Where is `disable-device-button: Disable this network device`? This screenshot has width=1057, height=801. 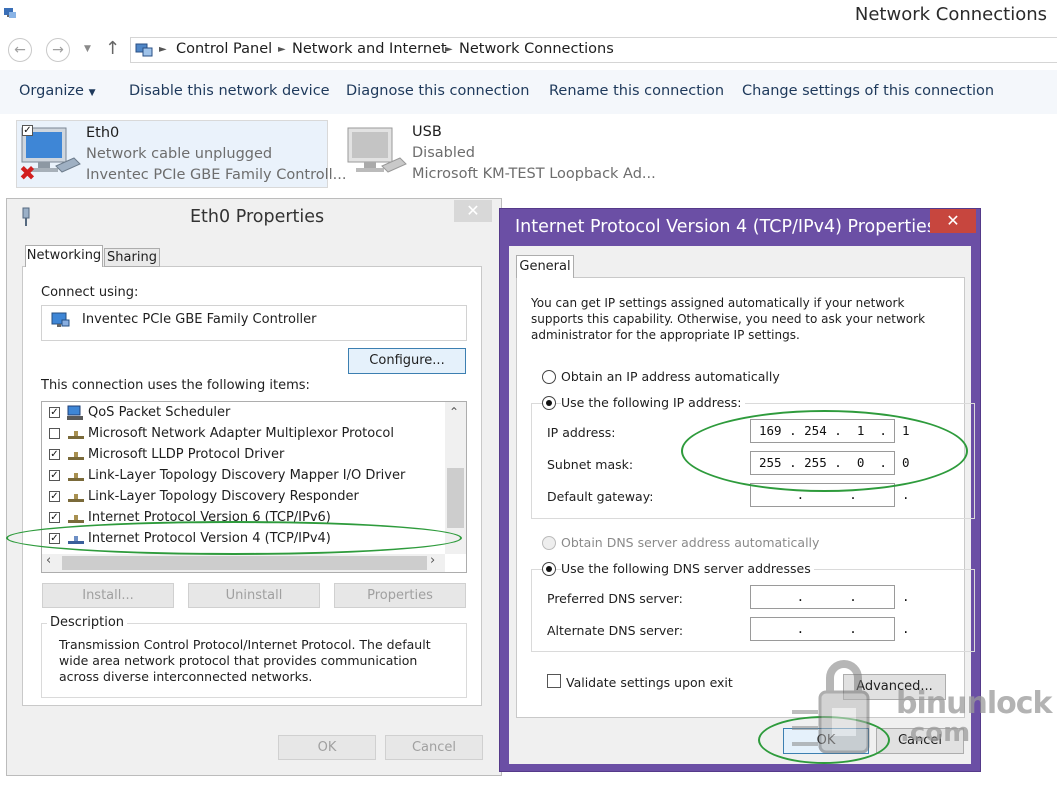
disable-device-button: Disable this network device is located at coordinates (229, 91).